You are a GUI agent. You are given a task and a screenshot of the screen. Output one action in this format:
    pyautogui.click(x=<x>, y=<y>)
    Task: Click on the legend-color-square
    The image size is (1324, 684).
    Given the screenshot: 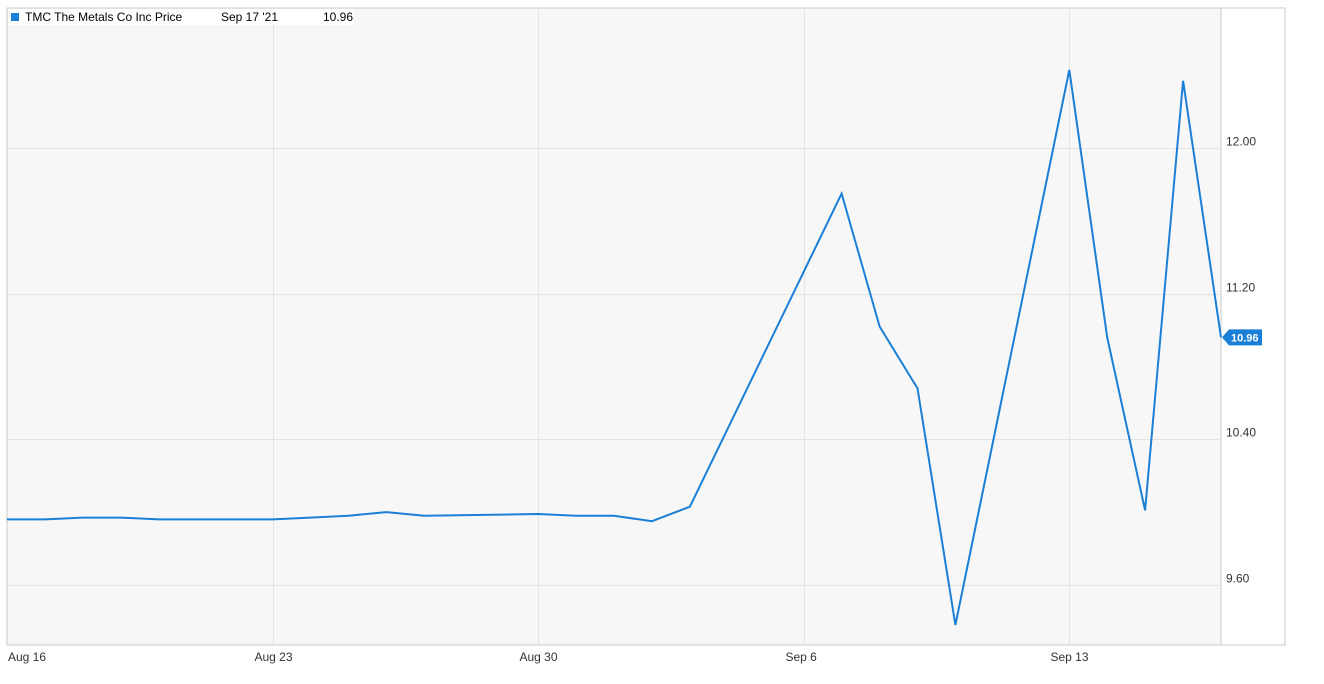 What is the action you would take?
    pyautogui.click(x=15, y=17)
    